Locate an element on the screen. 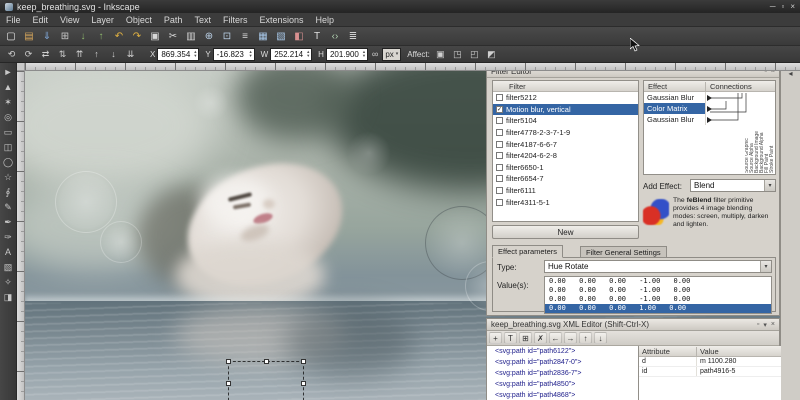 The image size is (800, 400). dock-close-icon: × is located at coordinates (773, 325).